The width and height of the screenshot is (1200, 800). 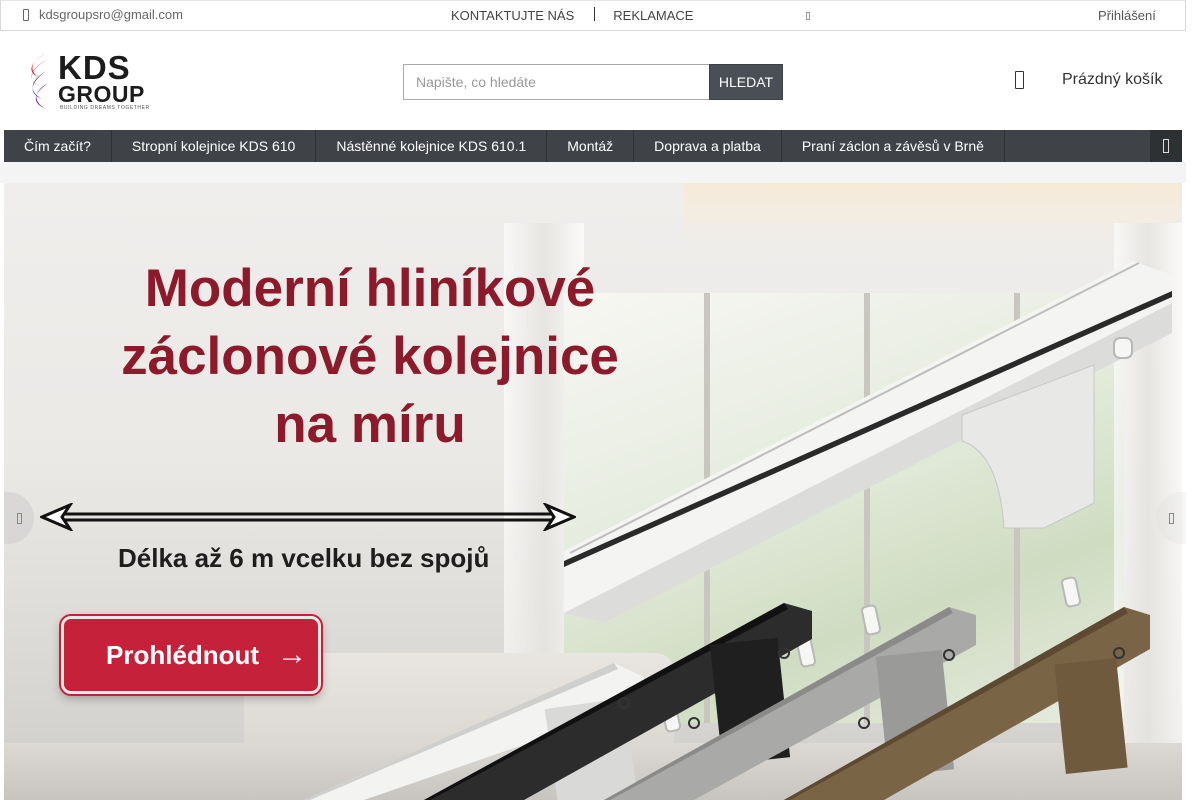 I want to click on social-icon, so click(x=808, y=16).